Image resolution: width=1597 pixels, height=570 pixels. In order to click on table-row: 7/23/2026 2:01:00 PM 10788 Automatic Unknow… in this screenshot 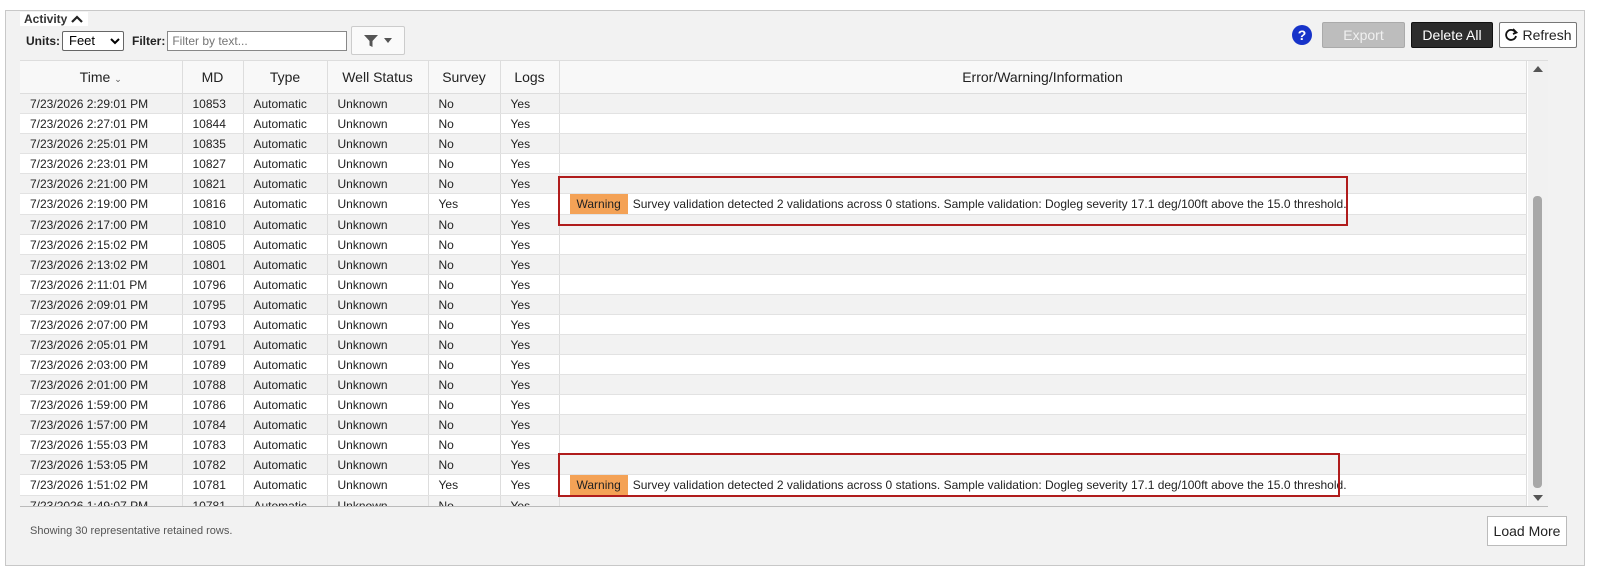, I will do `click(773, 384)`.